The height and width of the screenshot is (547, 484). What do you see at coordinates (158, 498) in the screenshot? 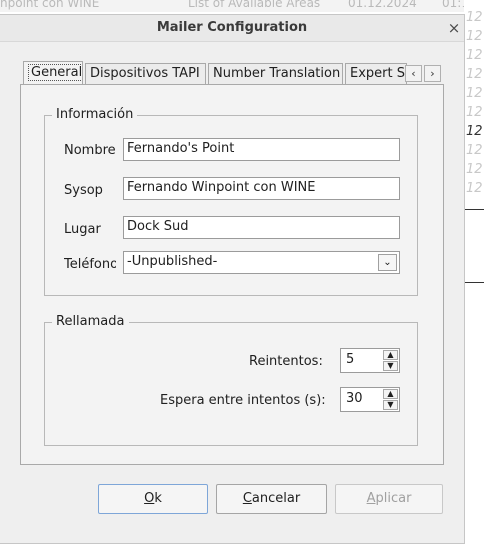
I see `ok-label: k` at bounding box center [158, 498].